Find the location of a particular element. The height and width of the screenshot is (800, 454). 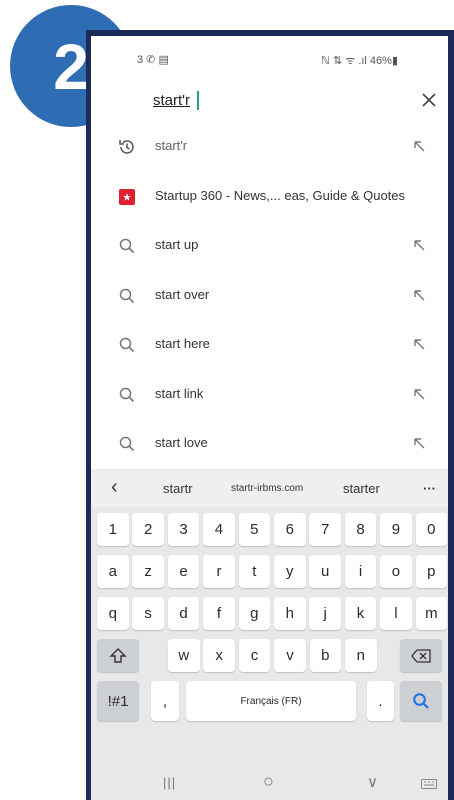

suggestion-item: start over is located at coordinates (269, 296).